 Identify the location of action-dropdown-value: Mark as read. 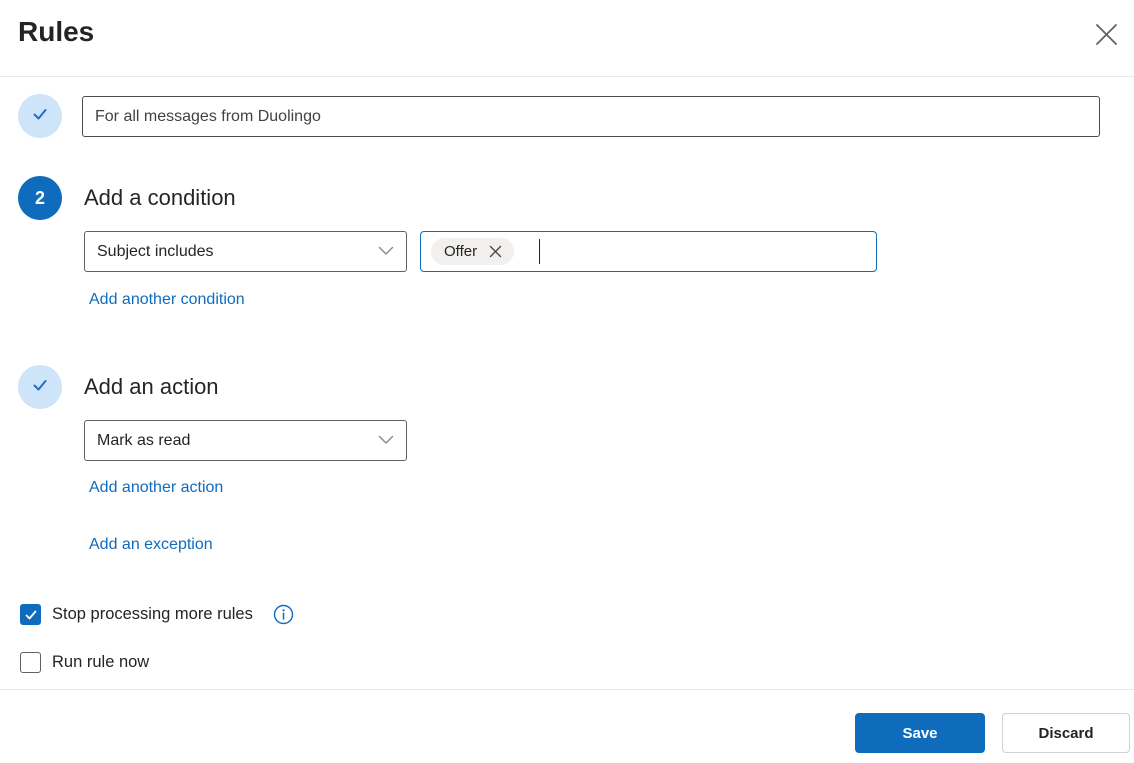
(144, 440).